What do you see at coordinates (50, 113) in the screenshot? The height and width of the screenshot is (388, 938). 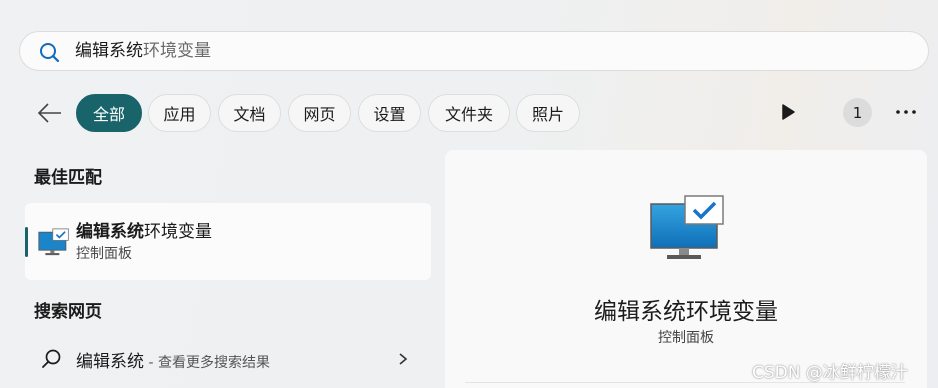 I see `back-arrow-icon` at bounding box center [50, 113].